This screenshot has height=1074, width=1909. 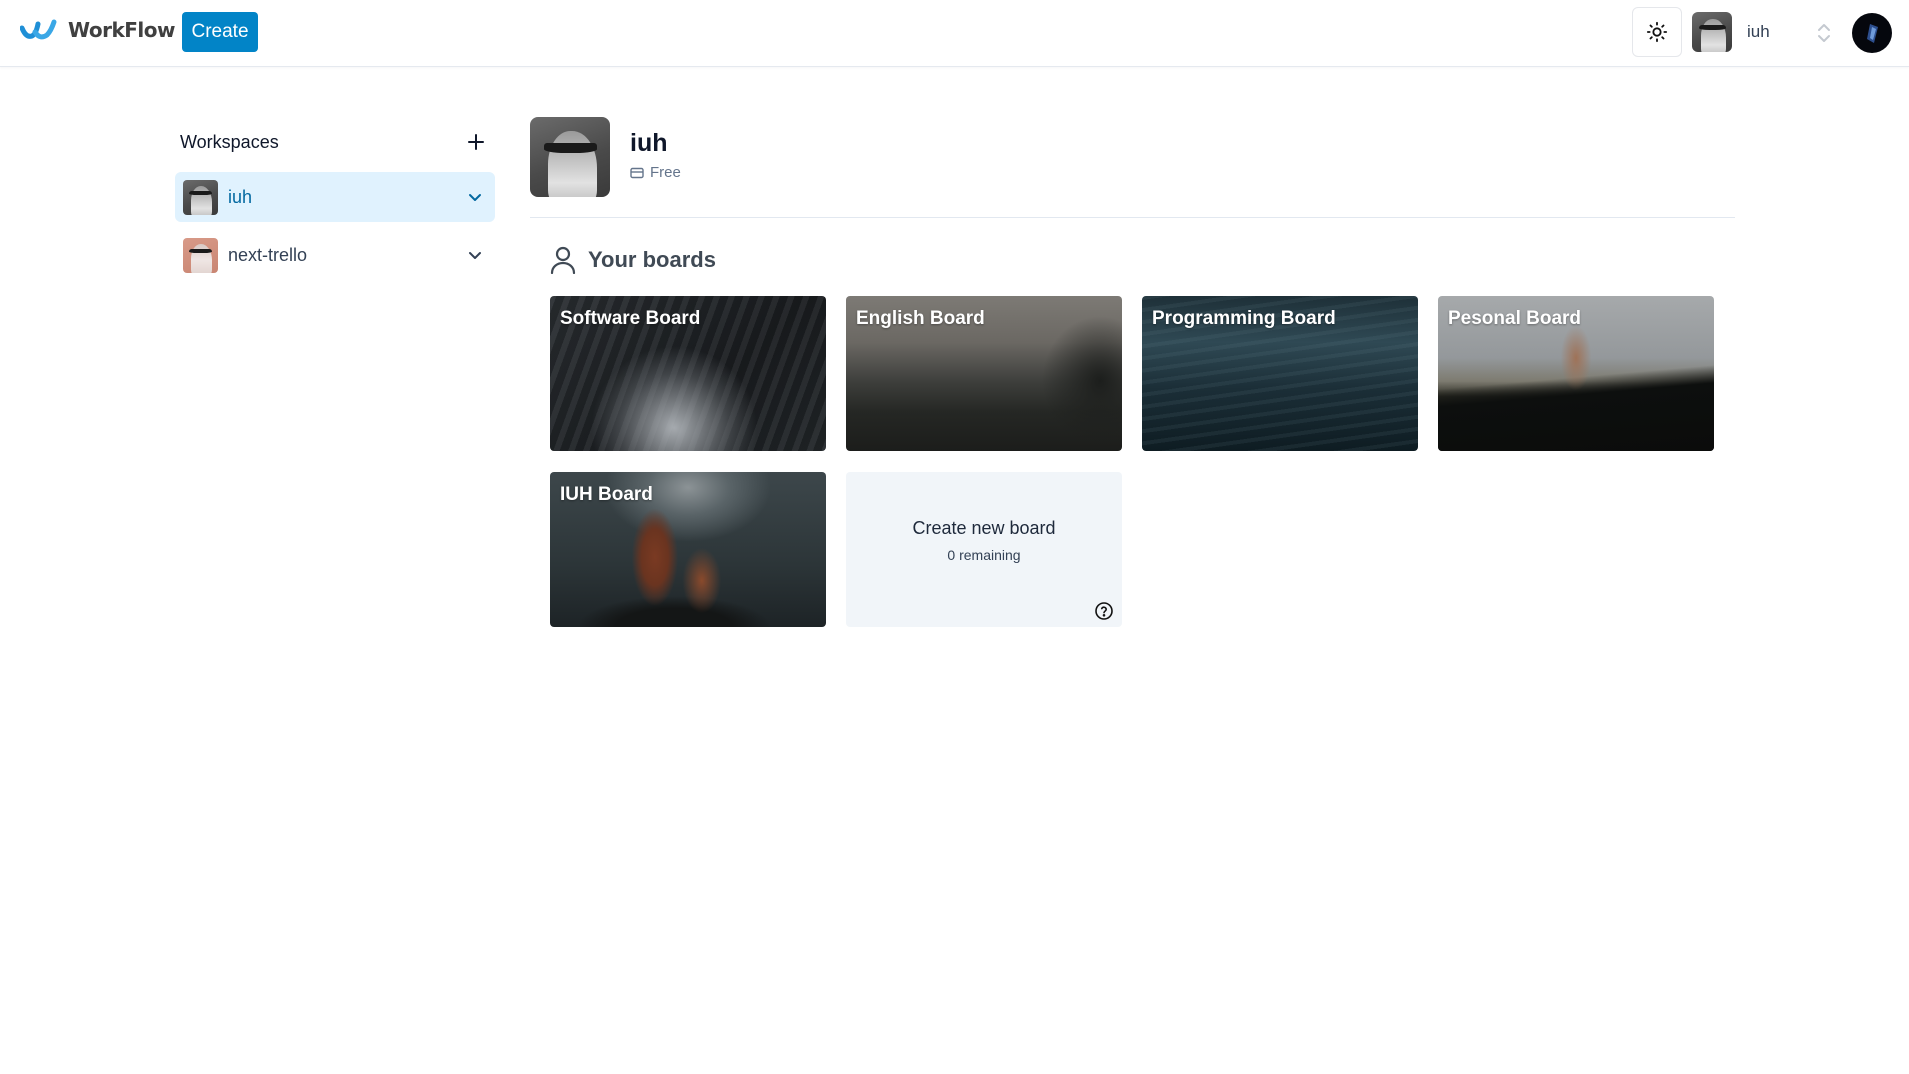 What do you see at coordinates (637, 172) in the screenshot?
I see `credit-card-icon` at bounding box center [637, 172].